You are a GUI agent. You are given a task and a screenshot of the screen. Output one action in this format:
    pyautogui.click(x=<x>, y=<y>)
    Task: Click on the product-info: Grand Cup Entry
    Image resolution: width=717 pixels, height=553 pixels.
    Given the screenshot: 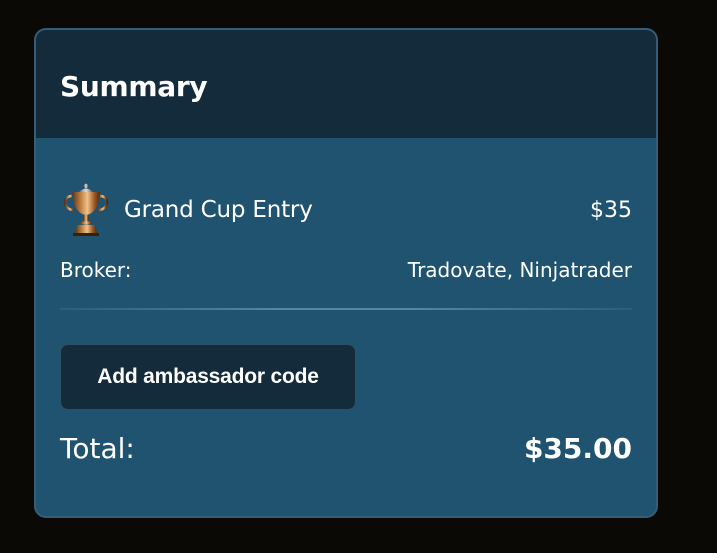 What is the action you would take?
    pyautogui.click(x=186, y=210)
    